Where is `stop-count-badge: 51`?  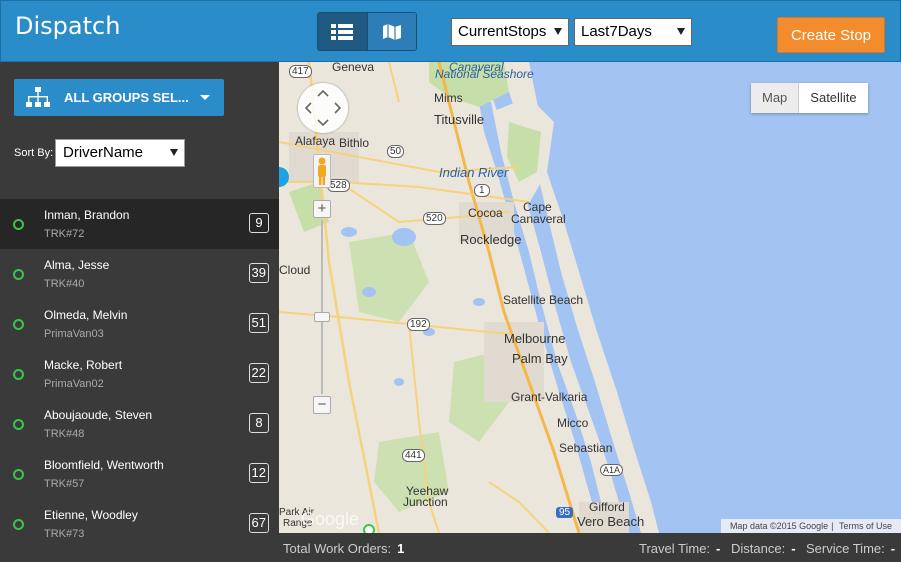 stop-count-badge: 51 is located at coordinates (258, 323).